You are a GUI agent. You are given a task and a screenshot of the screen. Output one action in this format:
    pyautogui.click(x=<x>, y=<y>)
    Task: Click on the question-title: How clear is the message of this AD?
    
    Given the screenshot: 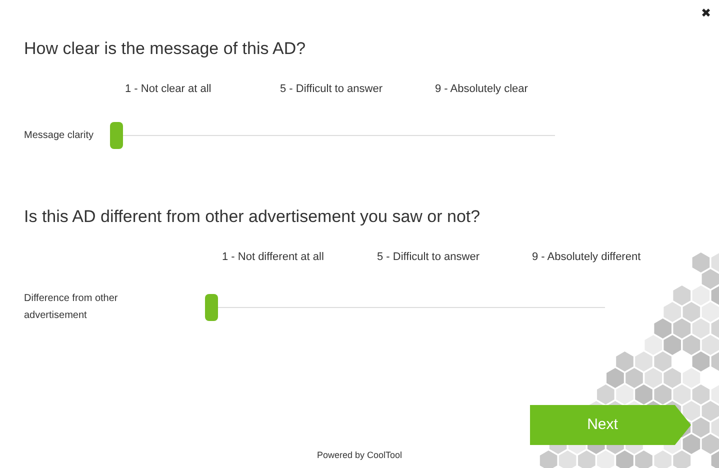 What is the action you would take?
    pyautogui.click(x=165, y=49)
    